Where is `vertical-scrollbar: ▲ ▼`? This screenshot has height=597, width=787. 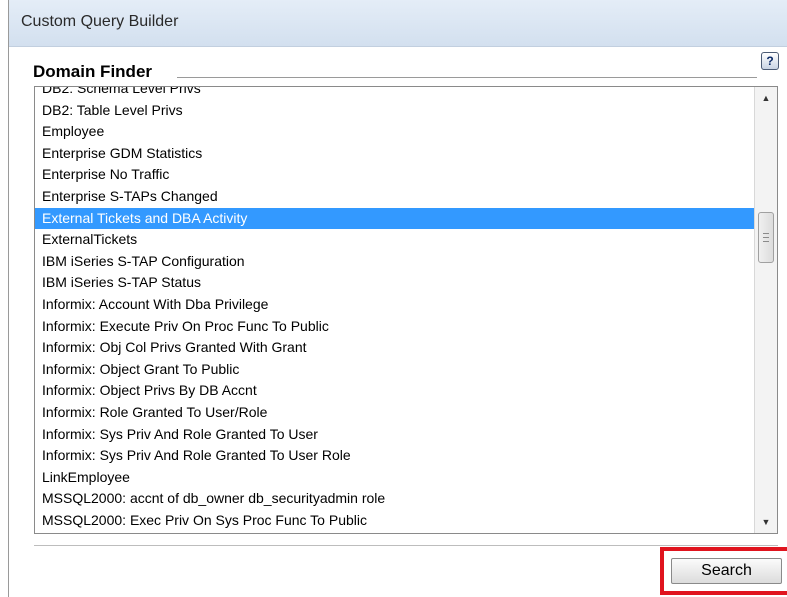
vertical-scrollbar: ▲ ▼ is located at coordinates (765, 310).